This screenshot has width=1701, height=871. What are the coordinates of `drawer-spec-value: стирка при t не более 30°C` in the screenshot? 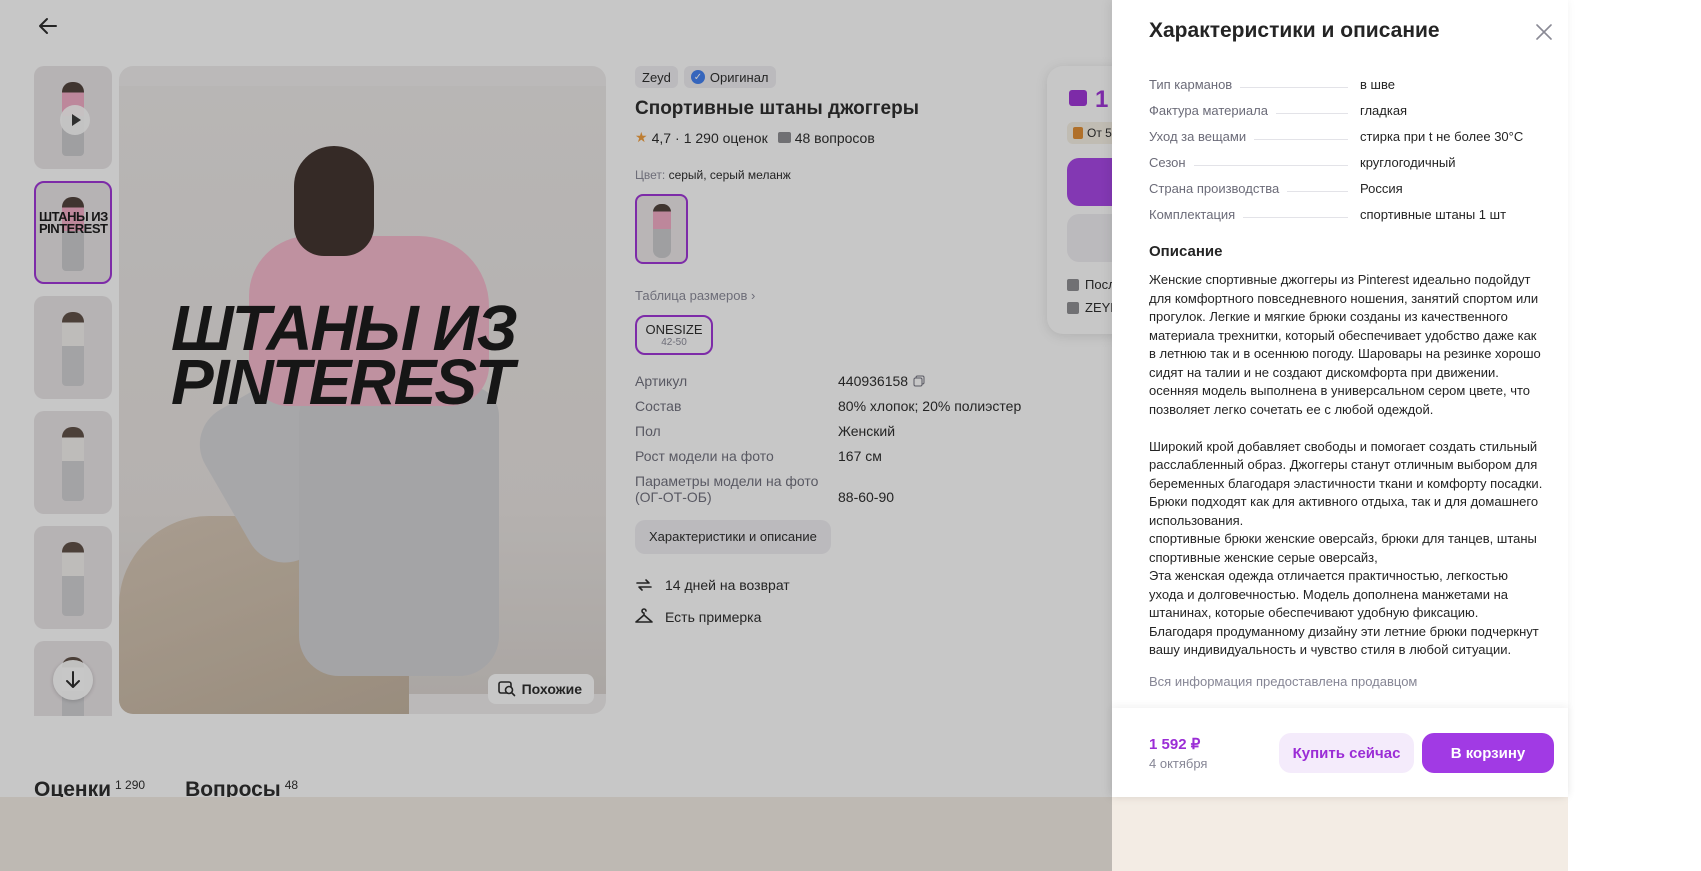 It's located at (1442, 136).